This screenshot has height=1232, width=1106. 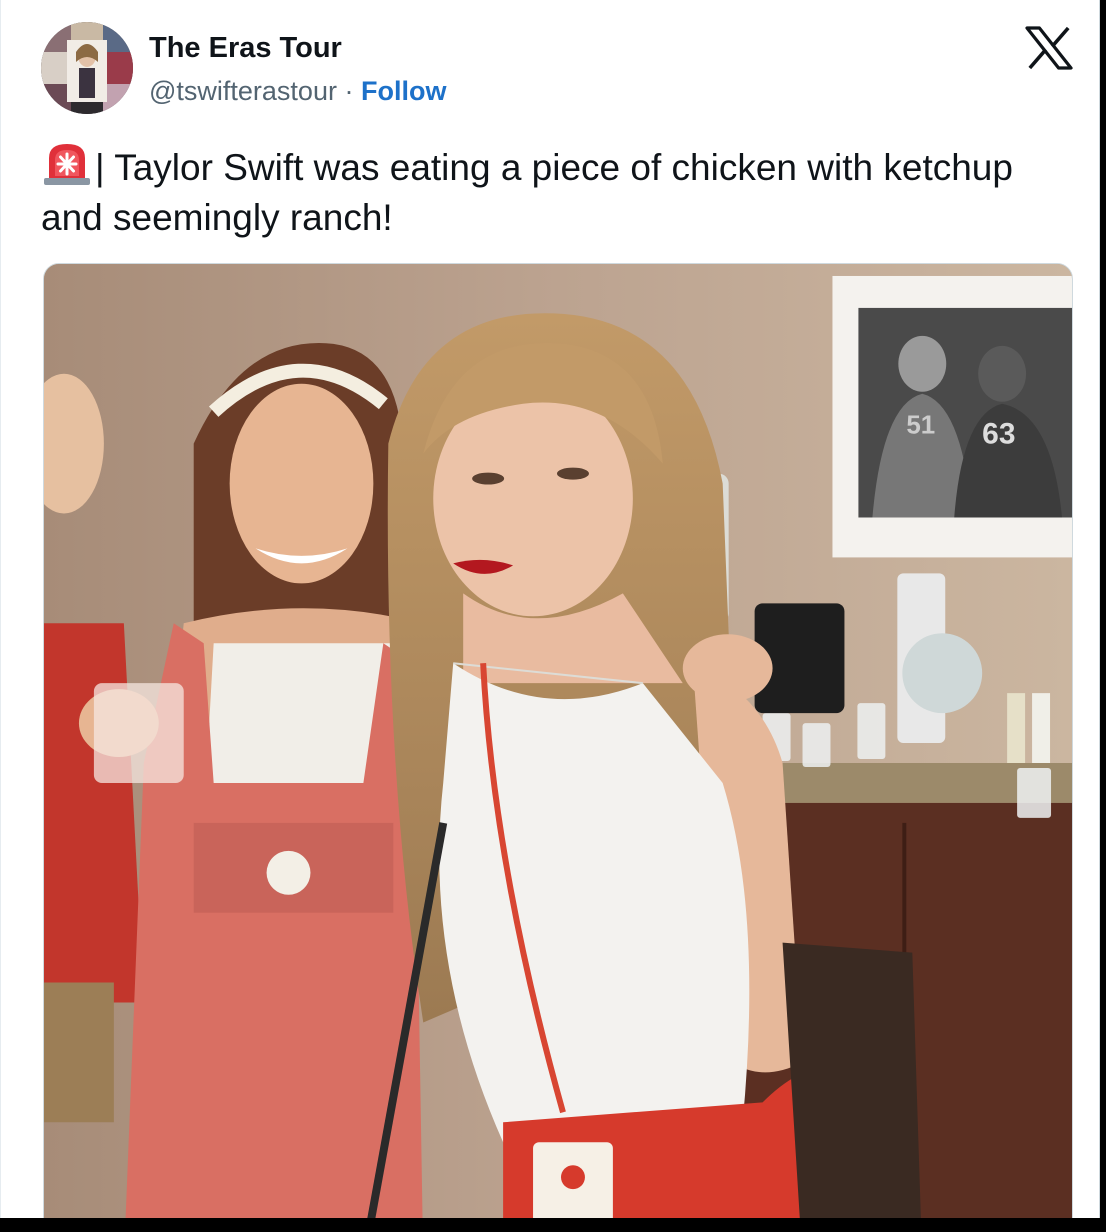 What do you see at coordinates (998, 434) in the screenshot?
I see `photo-jersey-number-63: 63` at bounding box center [998, 434].